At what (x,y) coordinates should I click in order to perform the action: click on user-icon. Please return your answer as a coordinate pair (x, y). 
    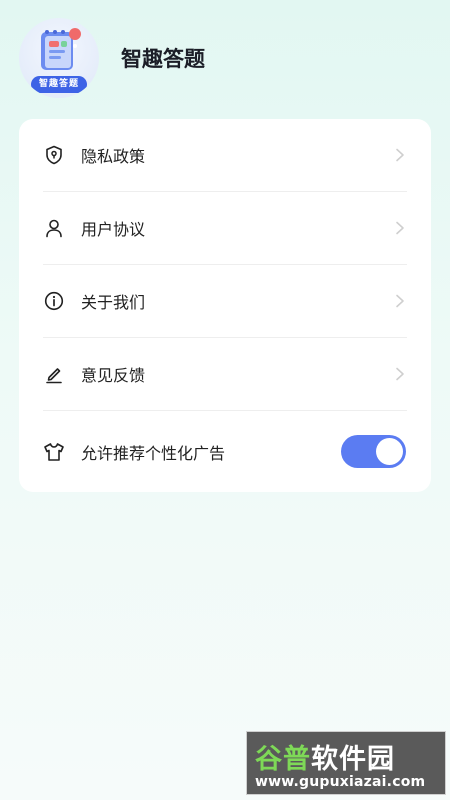
    Looking at the image, I should click on (54, 228).